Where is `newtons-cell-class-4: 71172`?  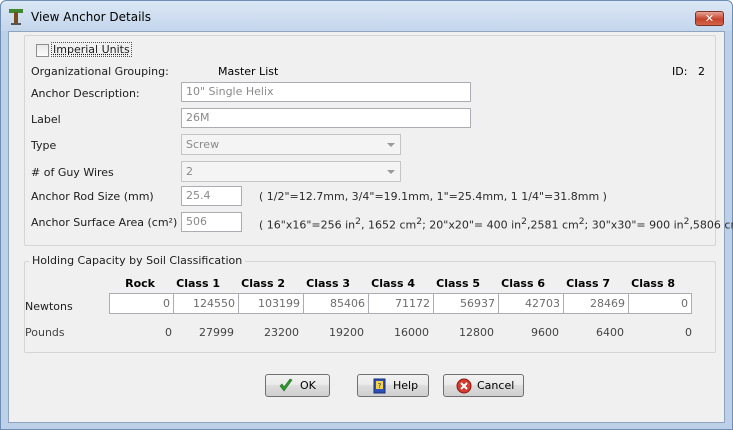 newtons-cell-class-4: 71172 is located at coordinates (401, 303).